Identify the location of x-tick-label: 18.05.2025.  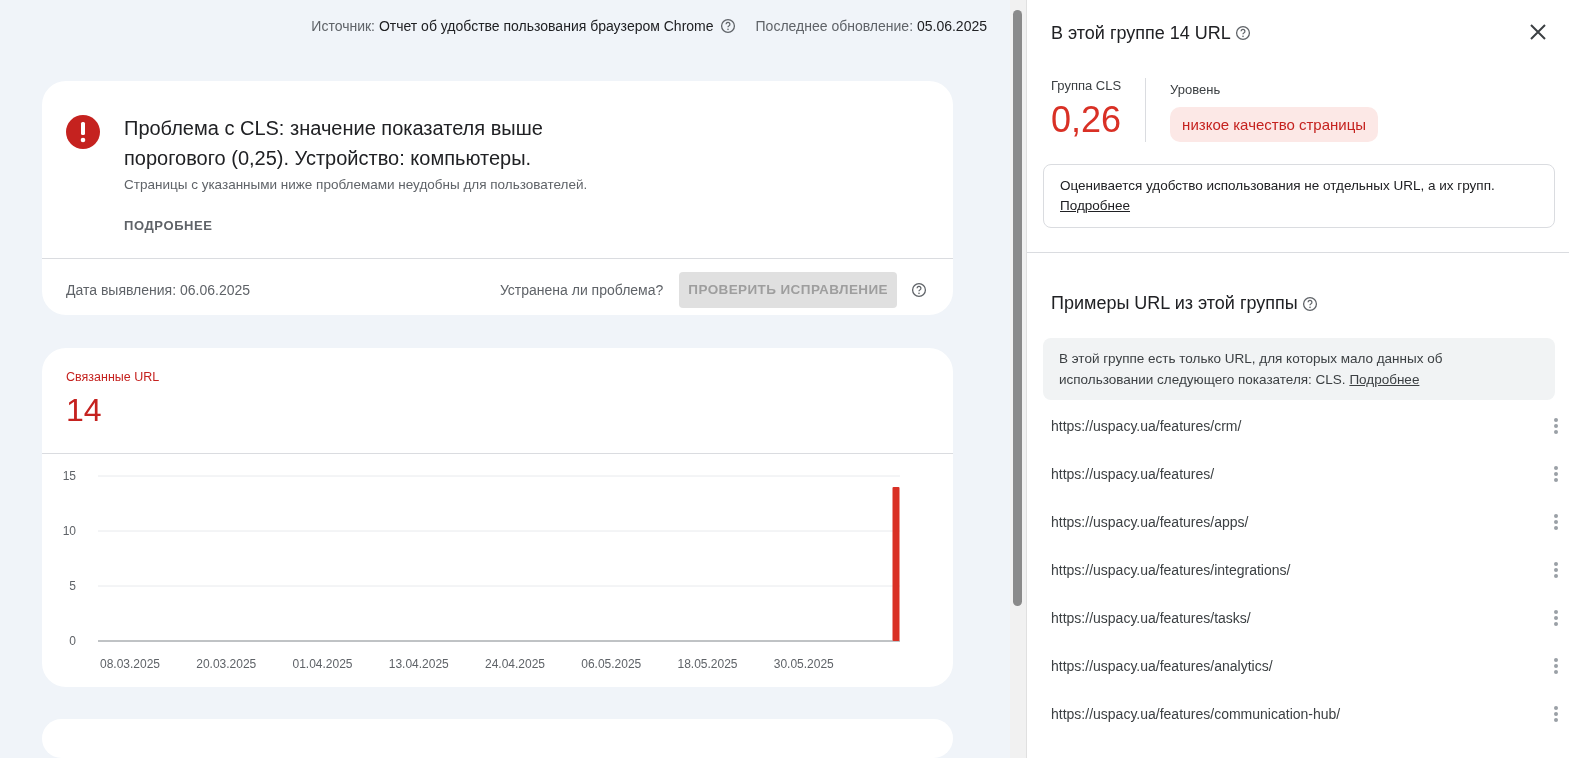
(707, 663).